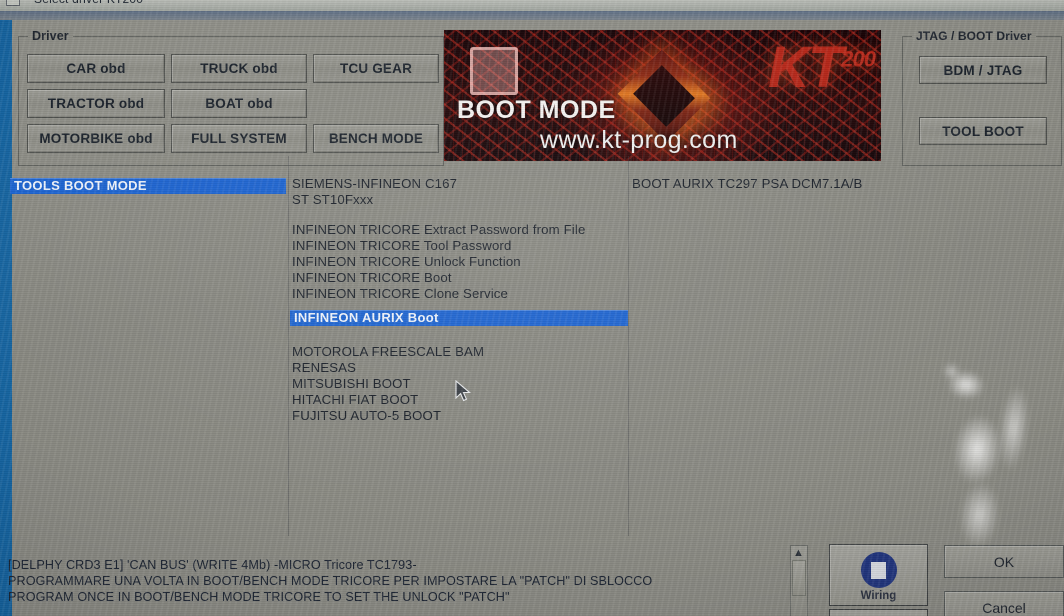  What do you see at coordinates (494, 71) in the screenshot?
I see `banner-square-icon` at bounding box center [494, 71].